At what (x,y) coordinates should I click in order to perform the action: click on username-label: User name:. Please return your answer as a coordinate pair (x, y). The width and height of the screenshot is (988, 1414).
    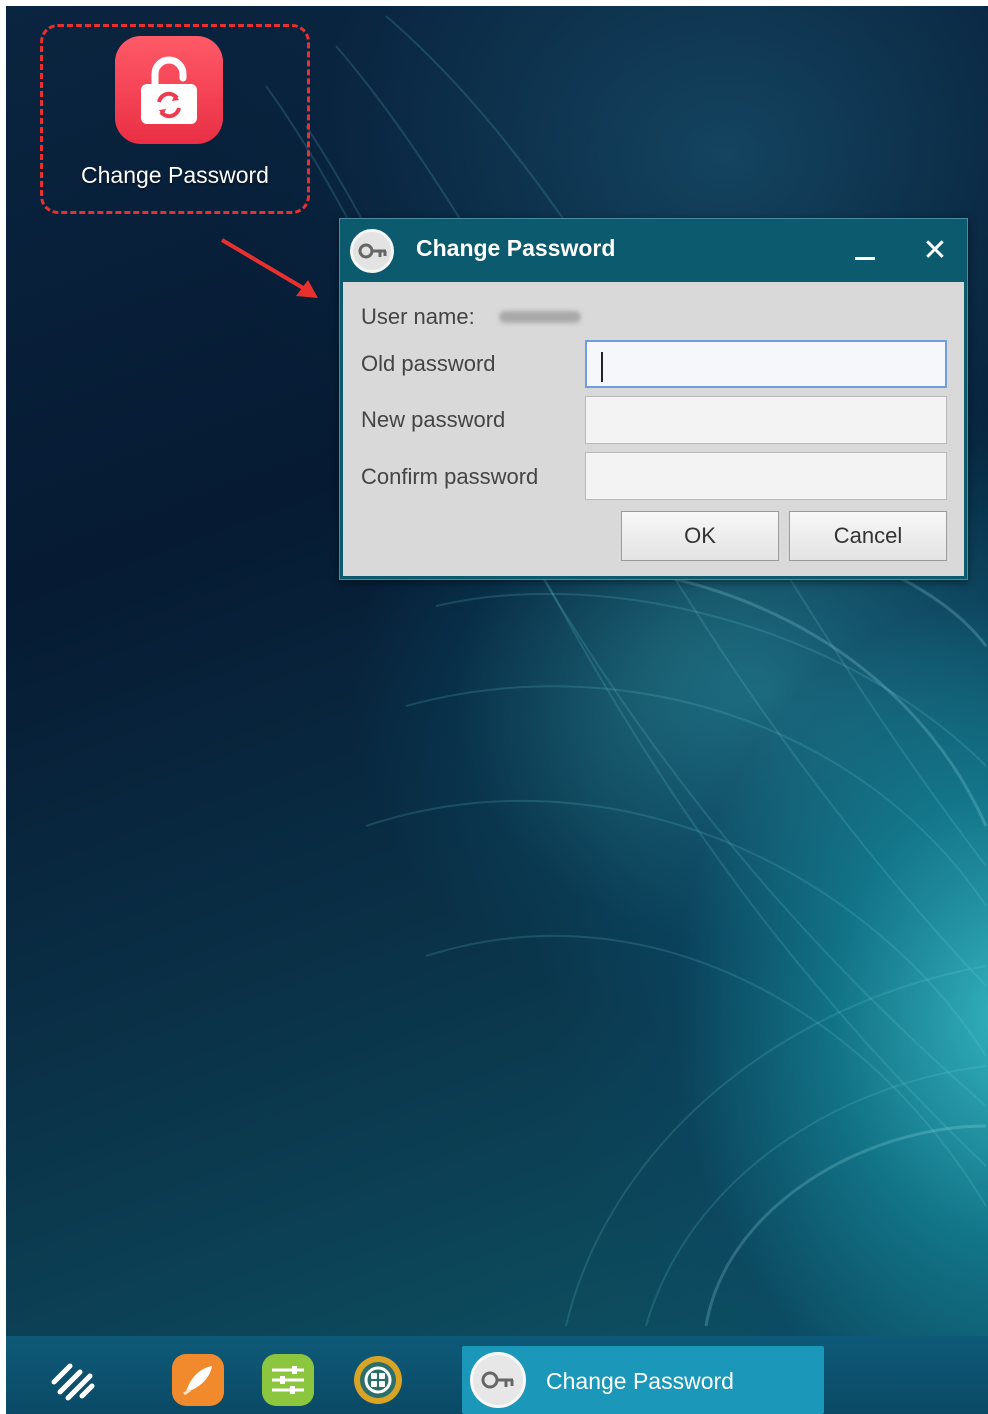
    Looking at the image, I should click on (418, 316).